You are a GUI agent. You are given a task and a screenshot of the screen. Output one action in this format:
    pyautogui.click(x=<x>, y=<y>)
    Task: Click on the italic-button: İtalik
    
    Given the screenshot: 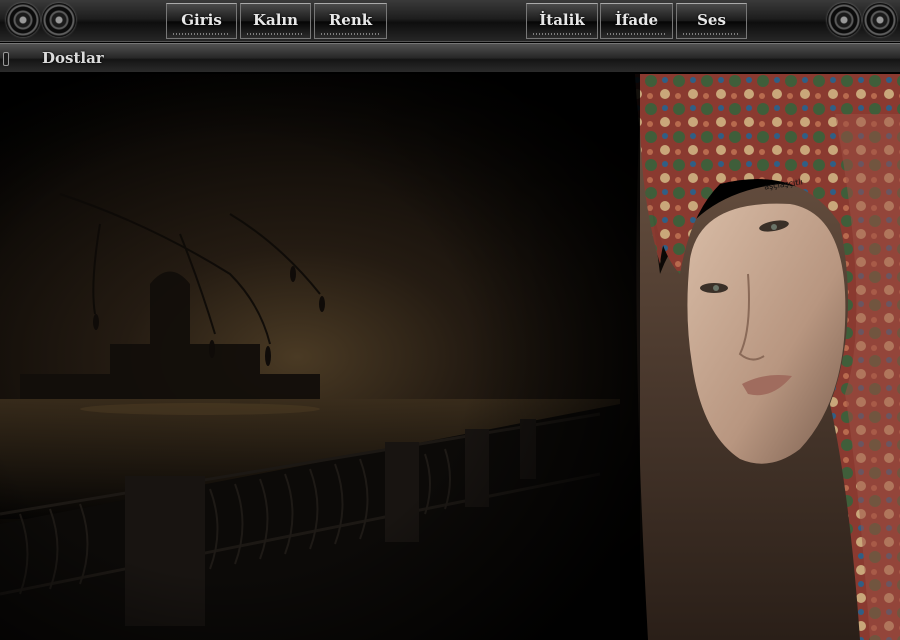 What is the action you would take?
    pyautogui.click(x=562, y=21)
    